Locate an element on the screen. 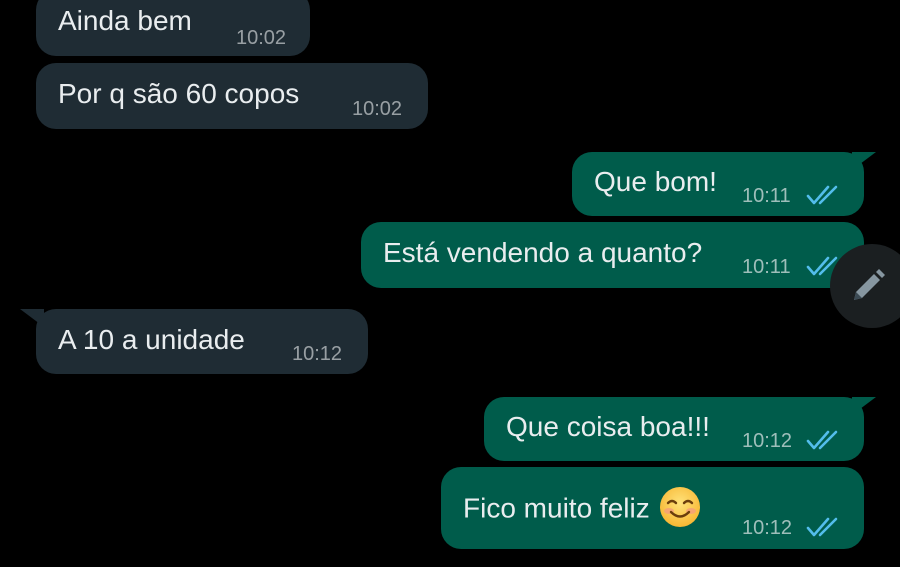 The width and height of the screenshot is (900, 567). message-bubble-outgoing: Que bom! 10:11 is located at coordinates (724, 184).